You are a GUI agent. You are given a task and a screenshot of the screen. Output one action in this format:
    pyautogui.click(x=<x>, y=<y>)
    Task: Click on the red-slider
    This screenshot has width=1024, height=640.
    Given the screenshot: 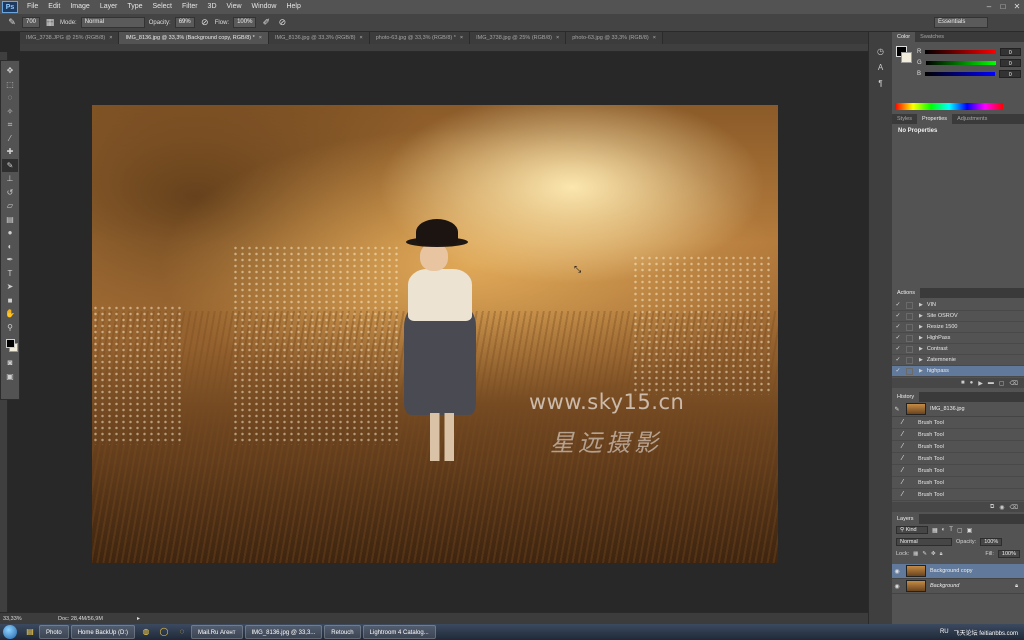 What is the action you would take?
    pyautogui.click(x=960, y=51)
    